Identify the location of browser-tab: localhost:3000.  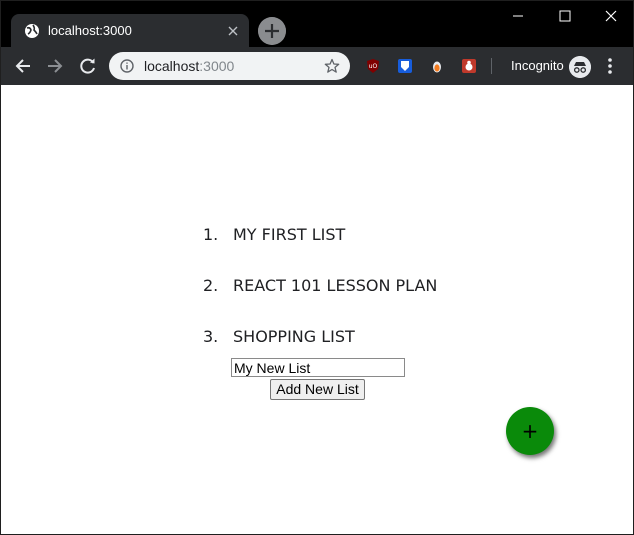
(130, 30).